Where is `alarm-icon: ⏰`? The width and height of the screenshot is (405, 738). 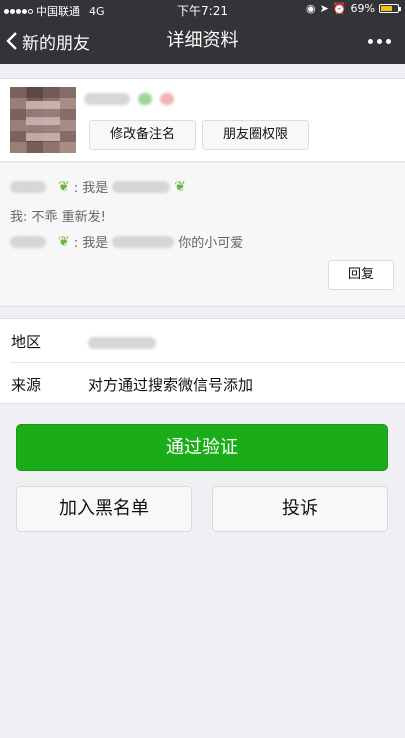 alarm-icon: ⏰ is located at coordinates (339, 8).